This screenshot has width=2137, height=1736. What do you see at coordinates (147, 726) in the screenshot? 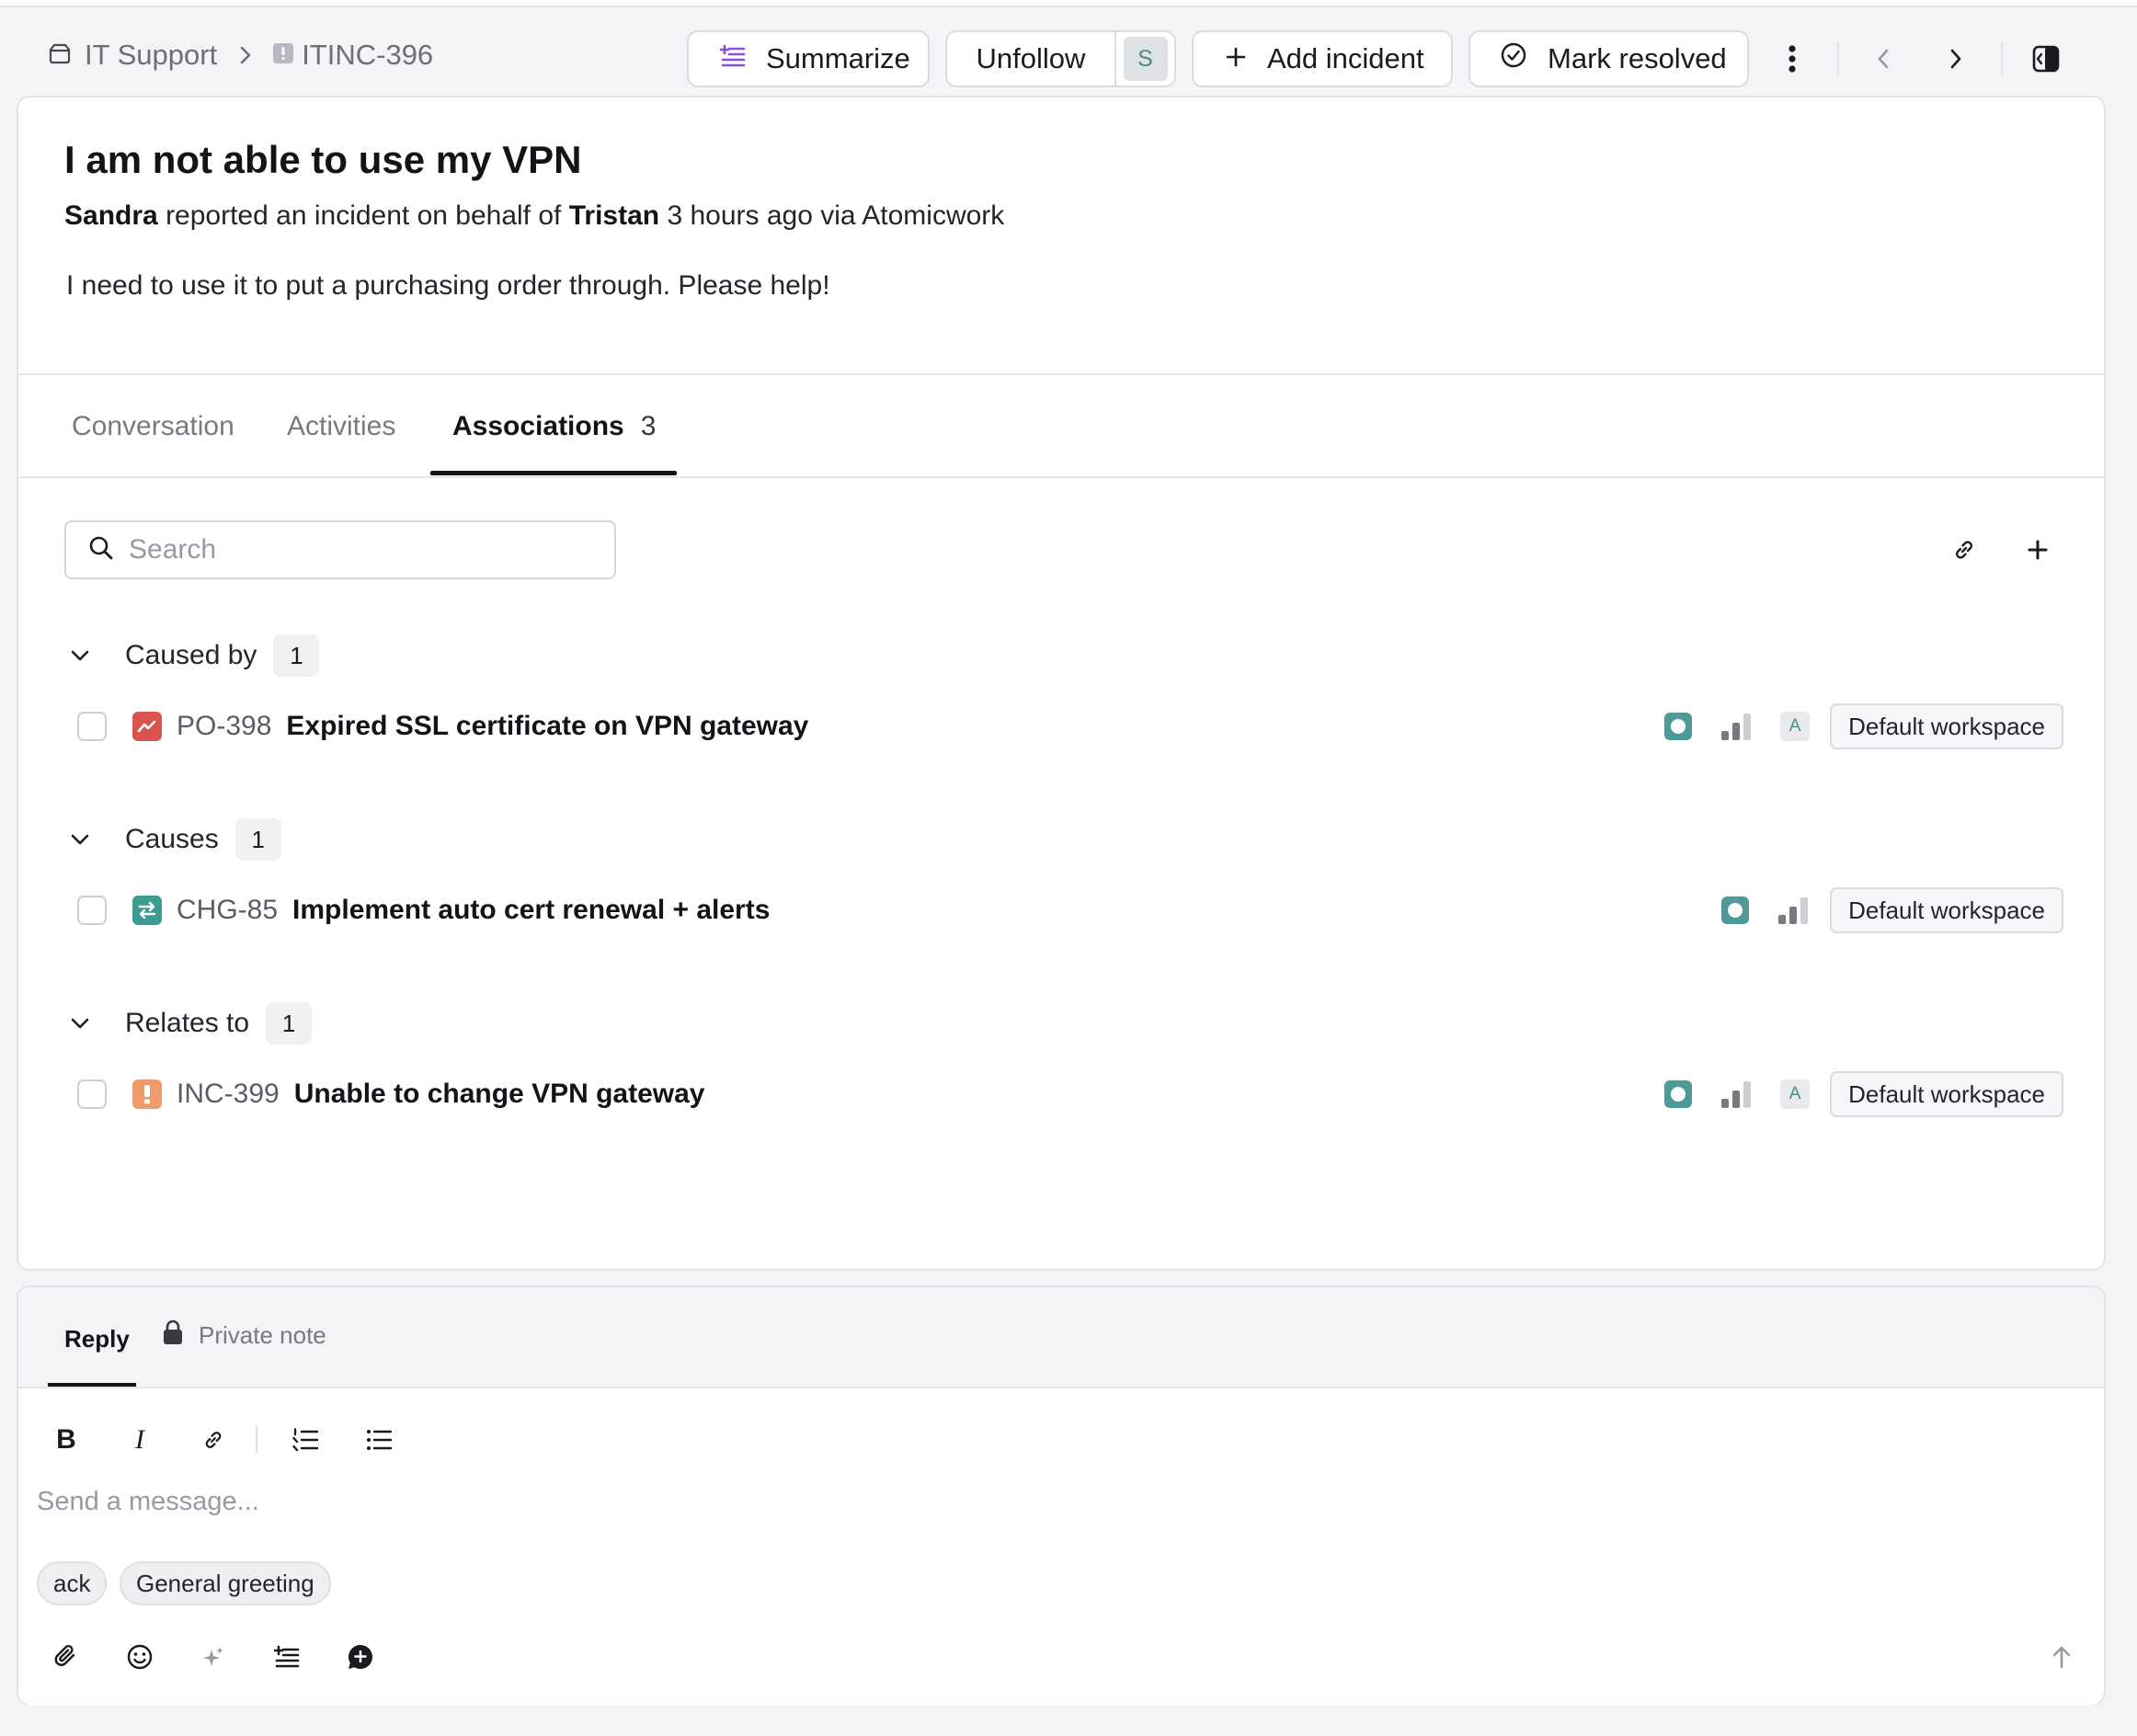
I see `problem-icon` at bounding box center [147, 726].